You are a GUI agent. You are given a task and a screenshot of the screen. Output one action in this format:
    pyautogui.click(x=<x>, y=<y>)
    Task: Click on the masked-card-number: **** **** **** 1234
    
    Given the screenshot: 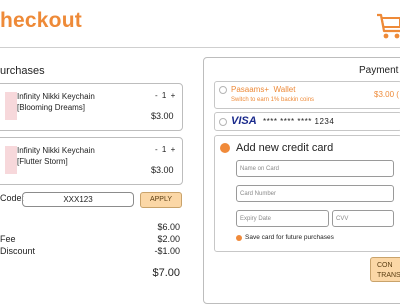 What is the action you would take?
    pyautogui.click(x=299, y=121)
    